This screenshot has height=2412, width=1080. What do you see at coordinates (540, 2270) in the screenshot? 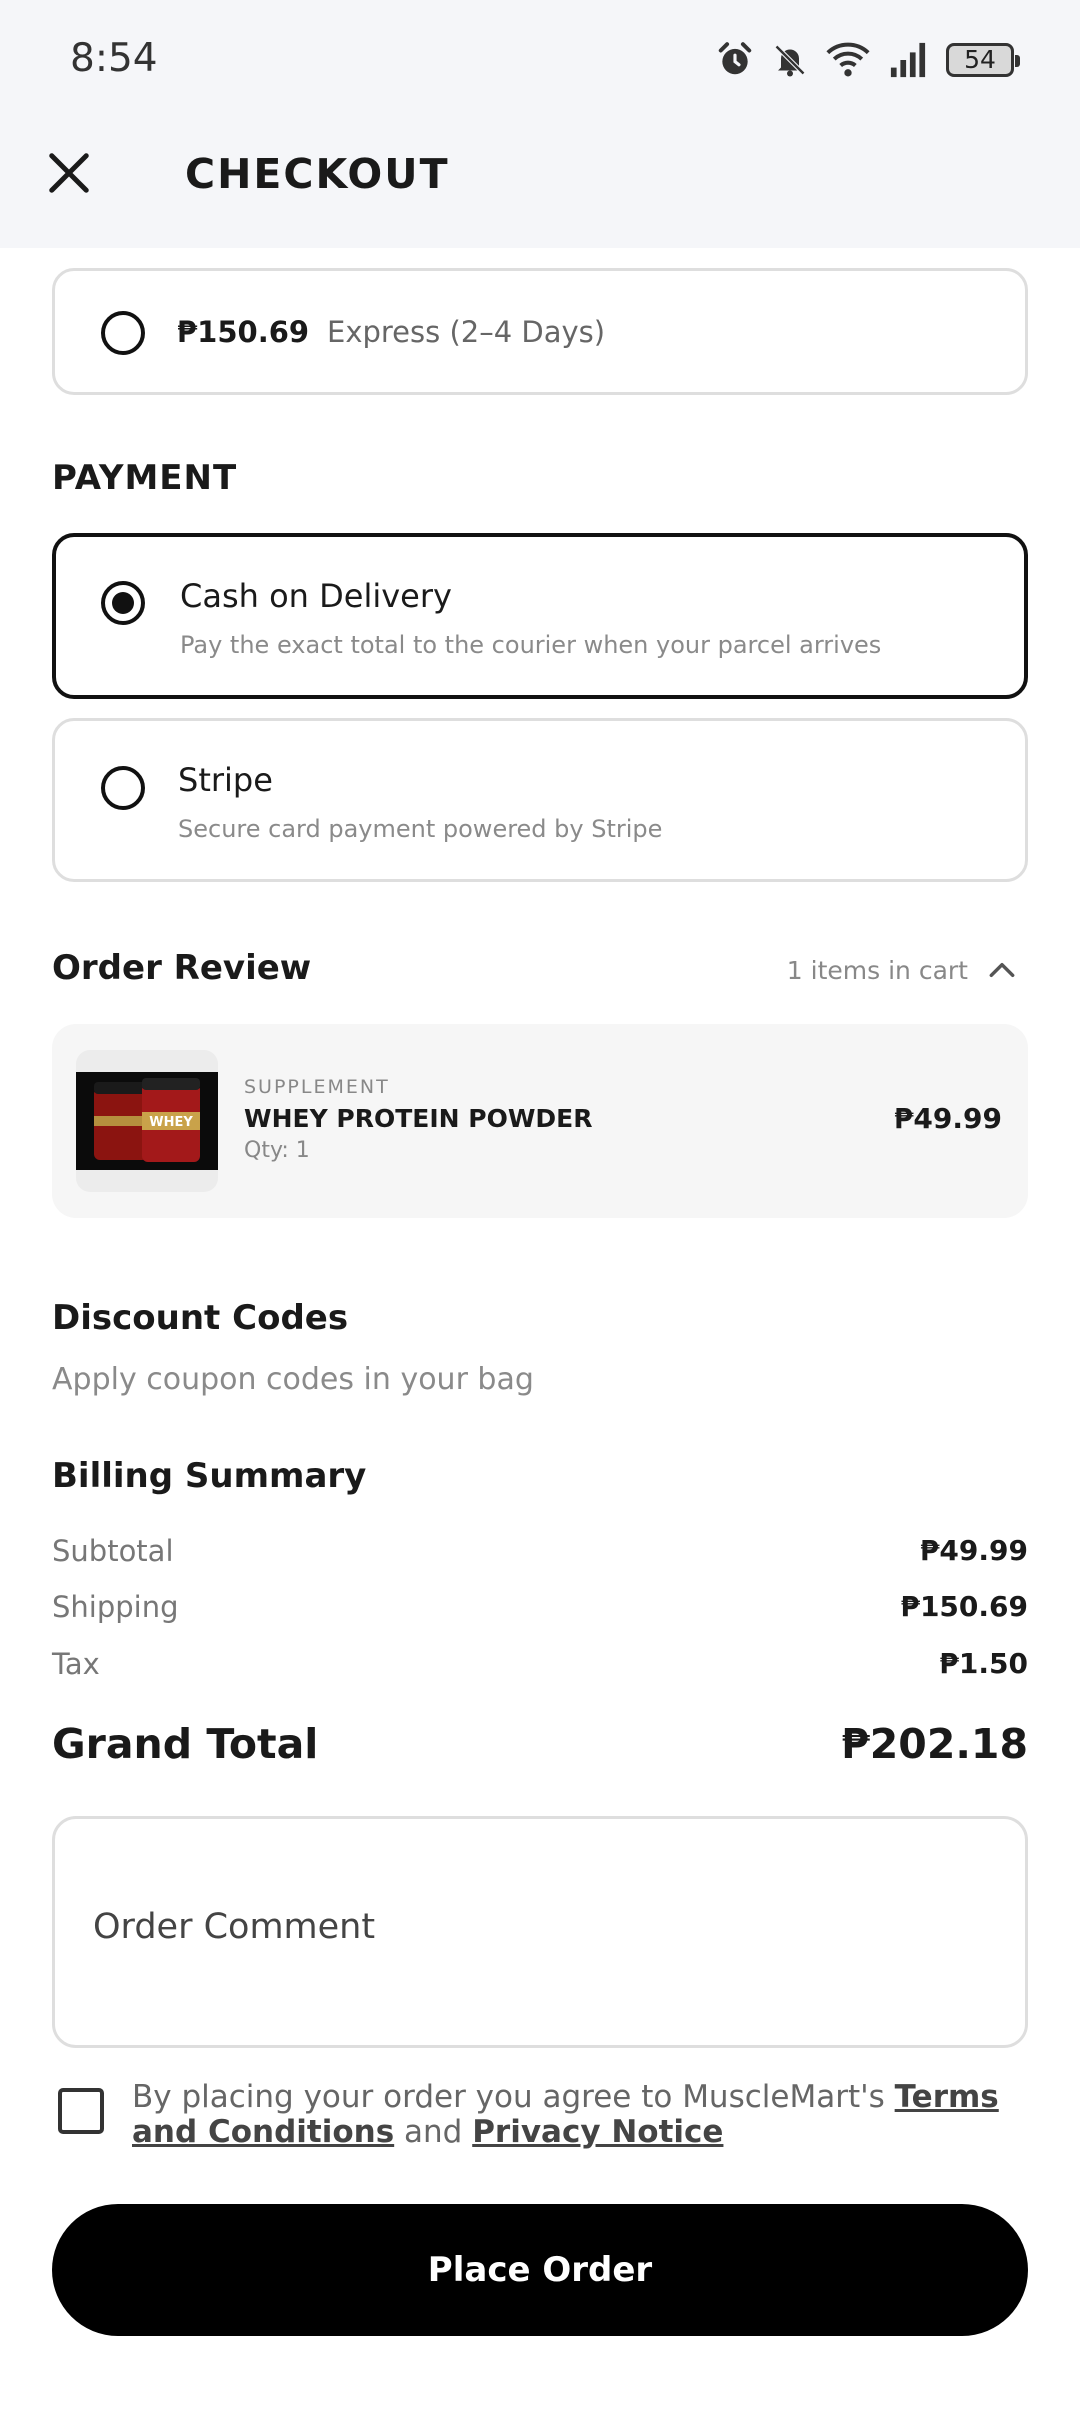
I see `place-order-button: Place Order` at bounding box center [540, 2270].